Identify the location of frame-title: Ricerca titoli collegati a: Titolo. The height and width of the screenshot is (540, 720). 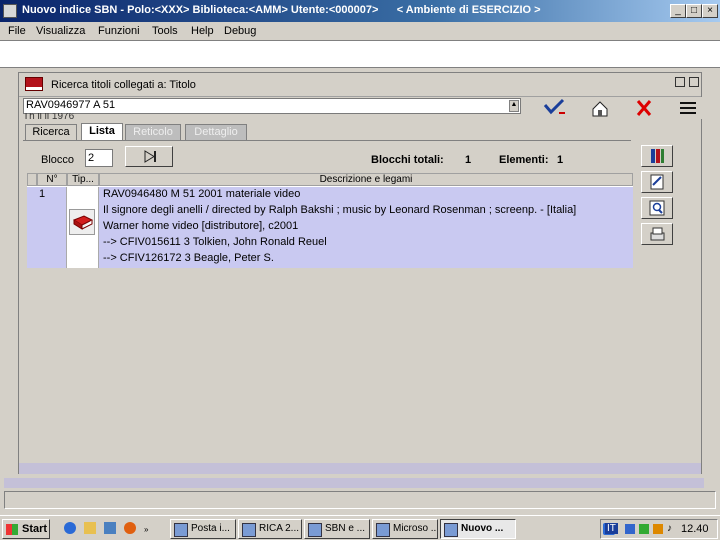
(123, 85).